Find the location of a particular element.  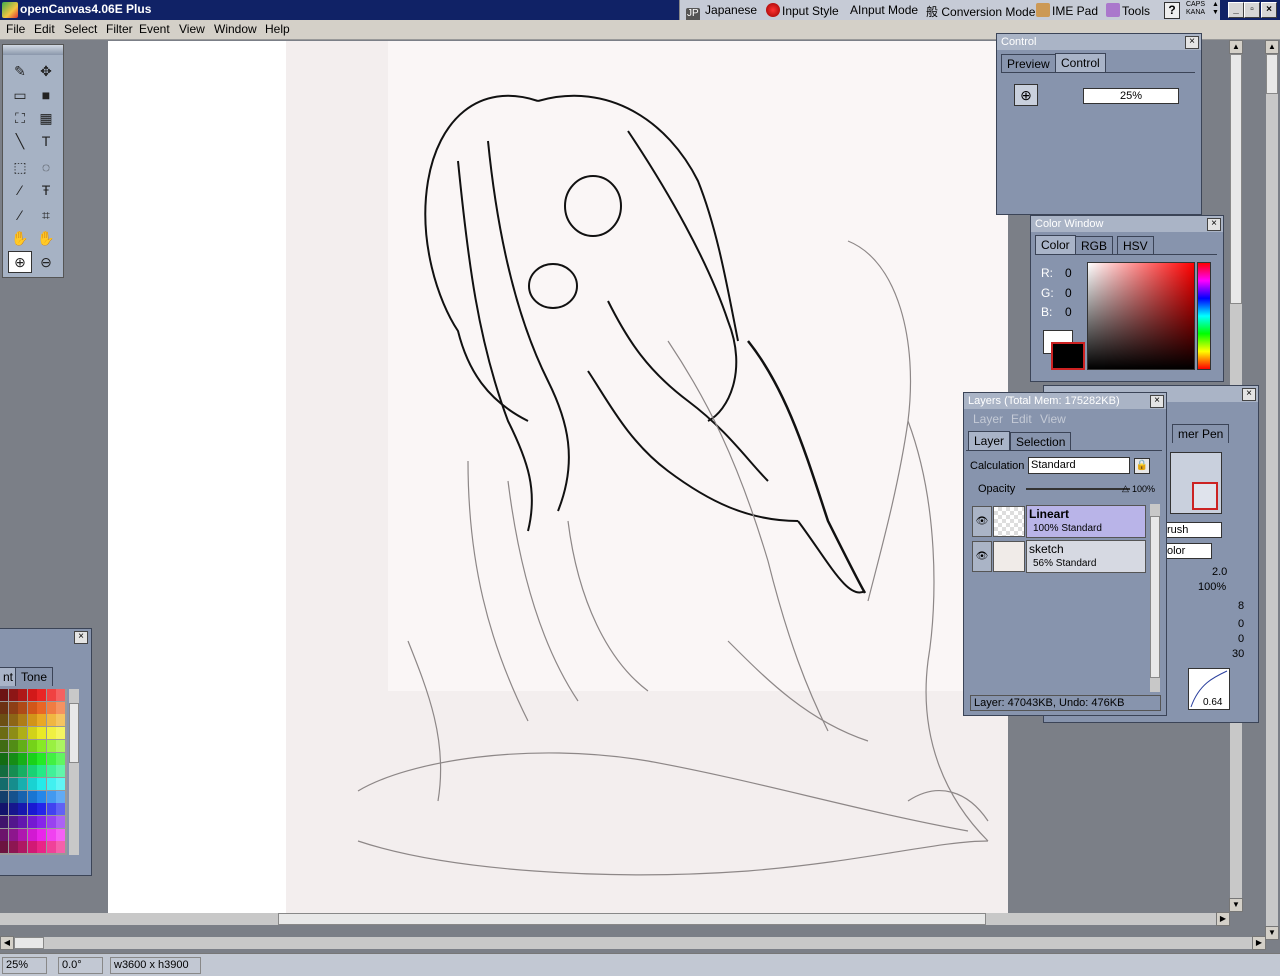

tab-selection: Selection is located at coordinates (1041, 441).